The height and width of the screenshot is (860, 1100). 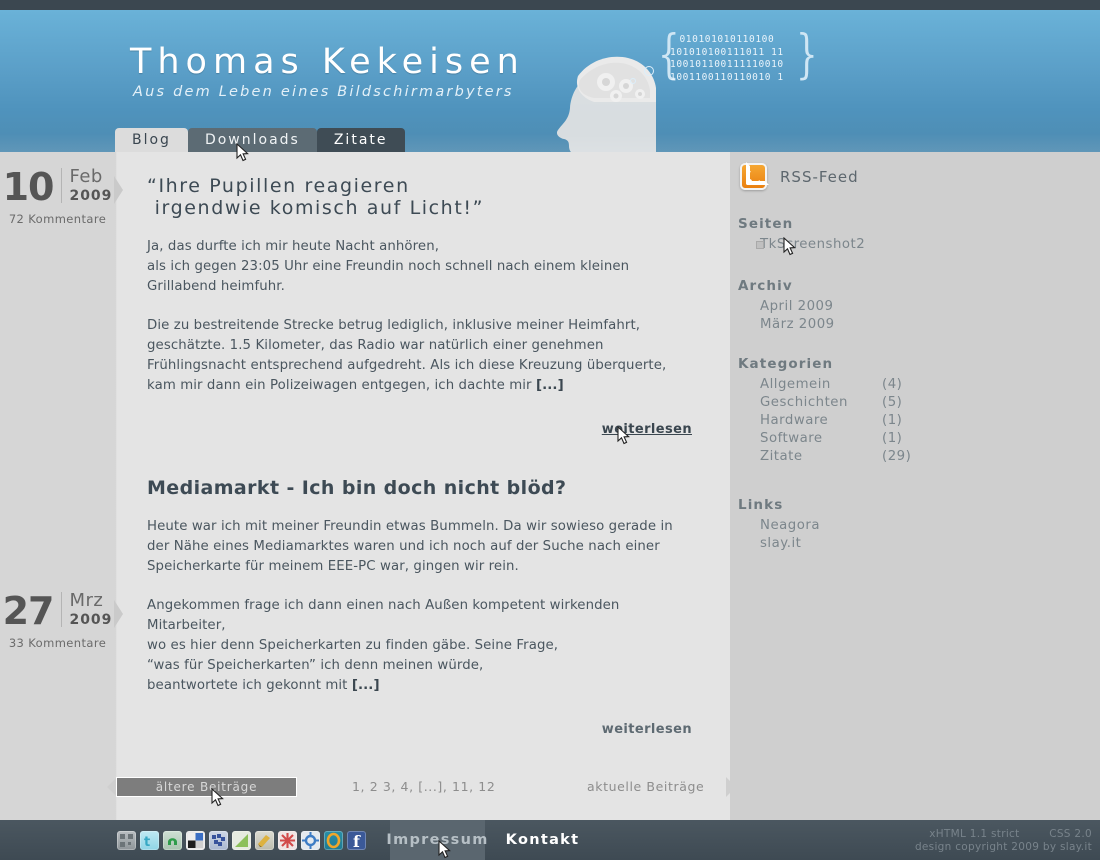 What do you see at coordinates (57, 219) in the screenshot?
I see `post-comments-1: 72 Kommentare` at bounding box center [57, 219].